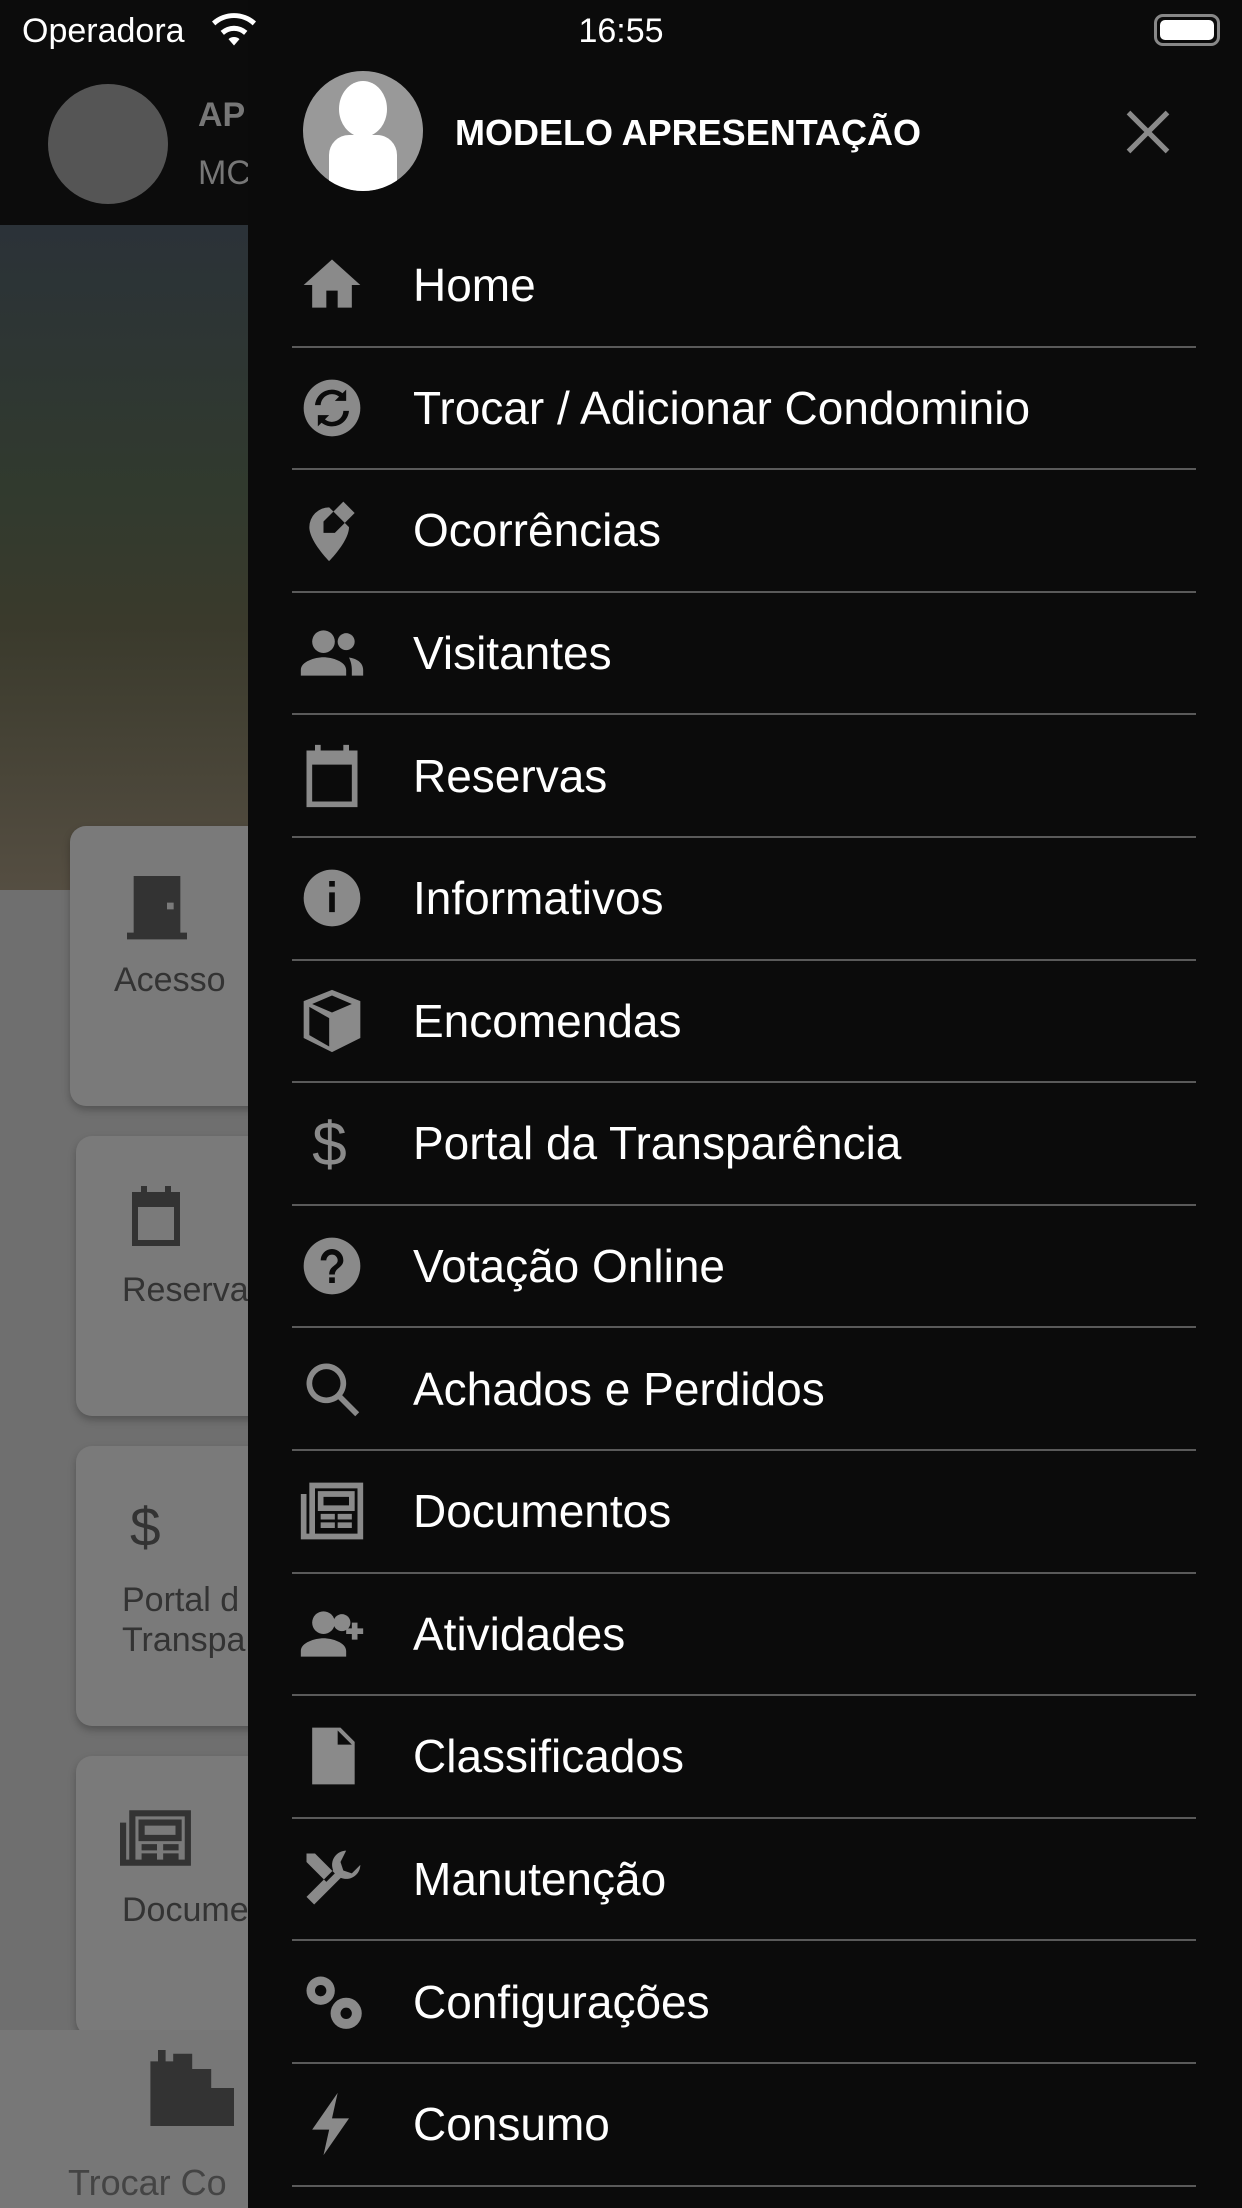  I want to click on menu-item-label: Informativos, so click(538, 898).